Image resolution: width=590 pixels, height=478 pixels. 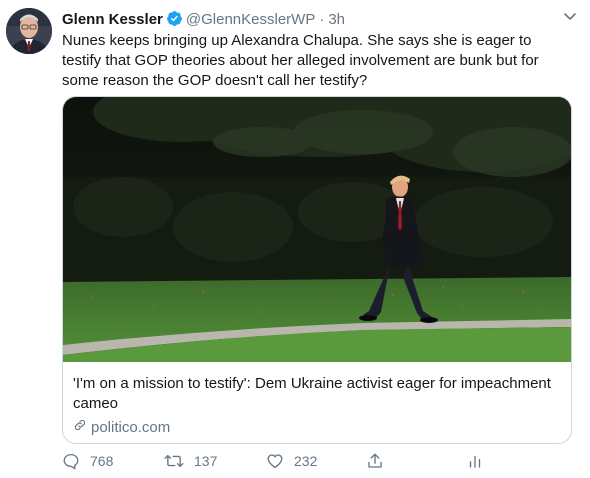 I want to click on card-domain: politico.com, so click(x=316, y=427).